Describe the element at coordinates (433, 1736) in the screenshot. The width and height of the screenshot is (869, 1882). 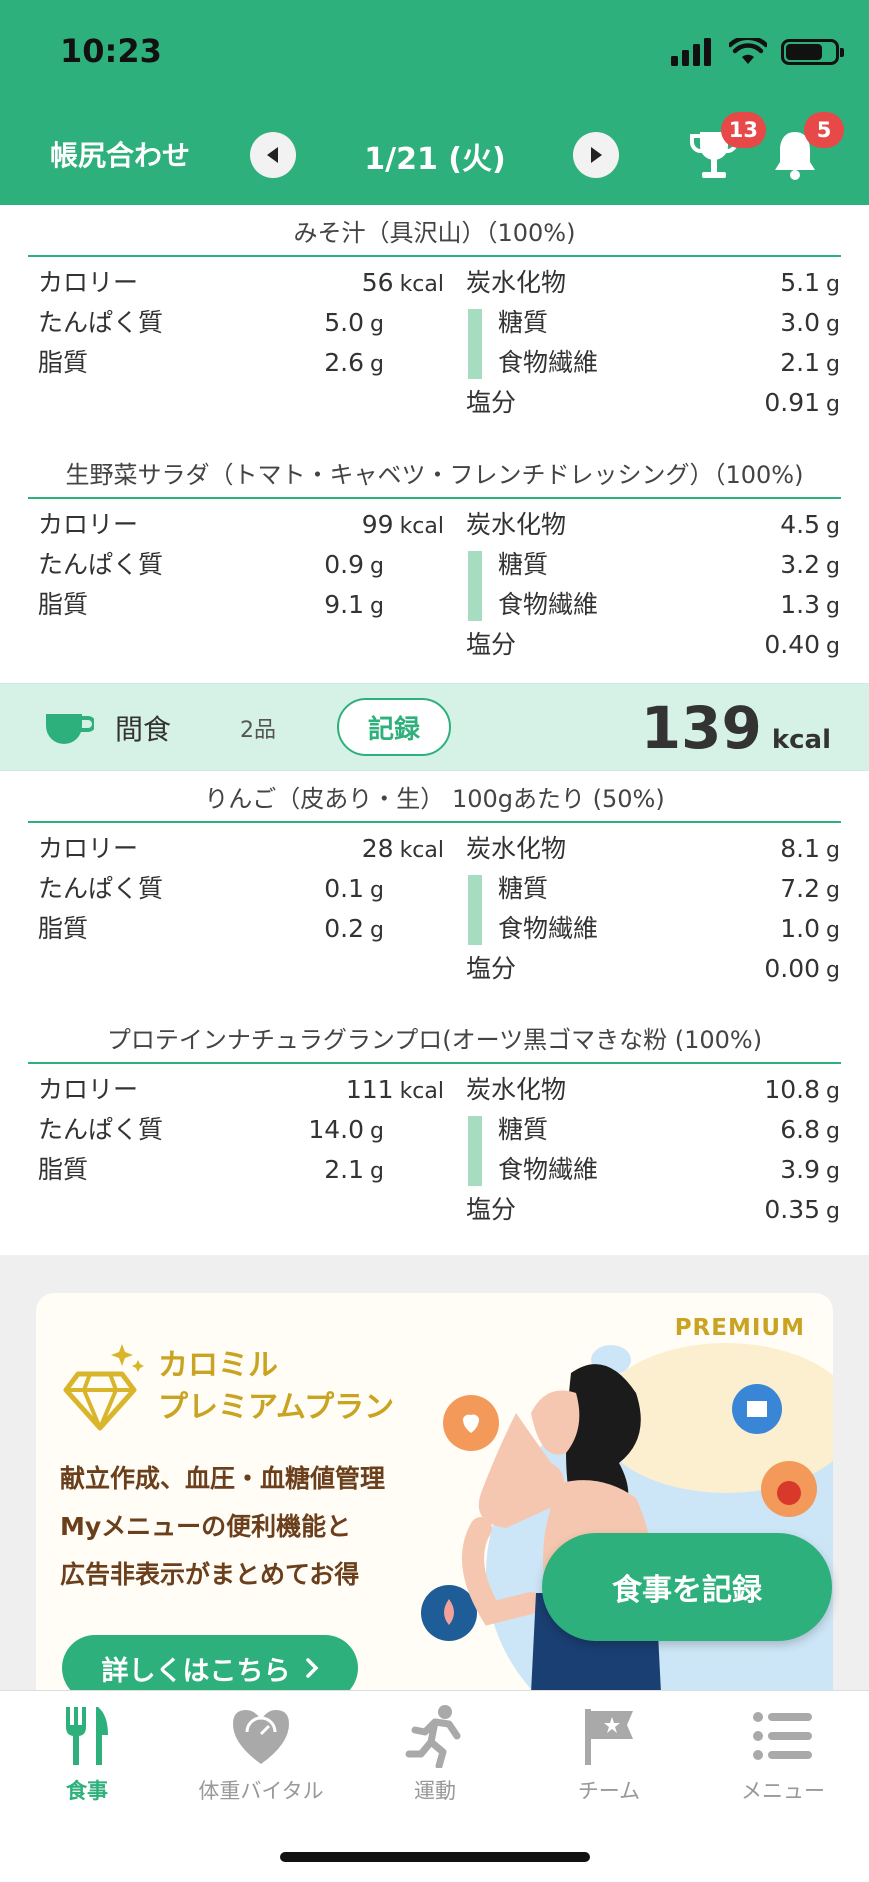
I see `runner-icon` at that location.